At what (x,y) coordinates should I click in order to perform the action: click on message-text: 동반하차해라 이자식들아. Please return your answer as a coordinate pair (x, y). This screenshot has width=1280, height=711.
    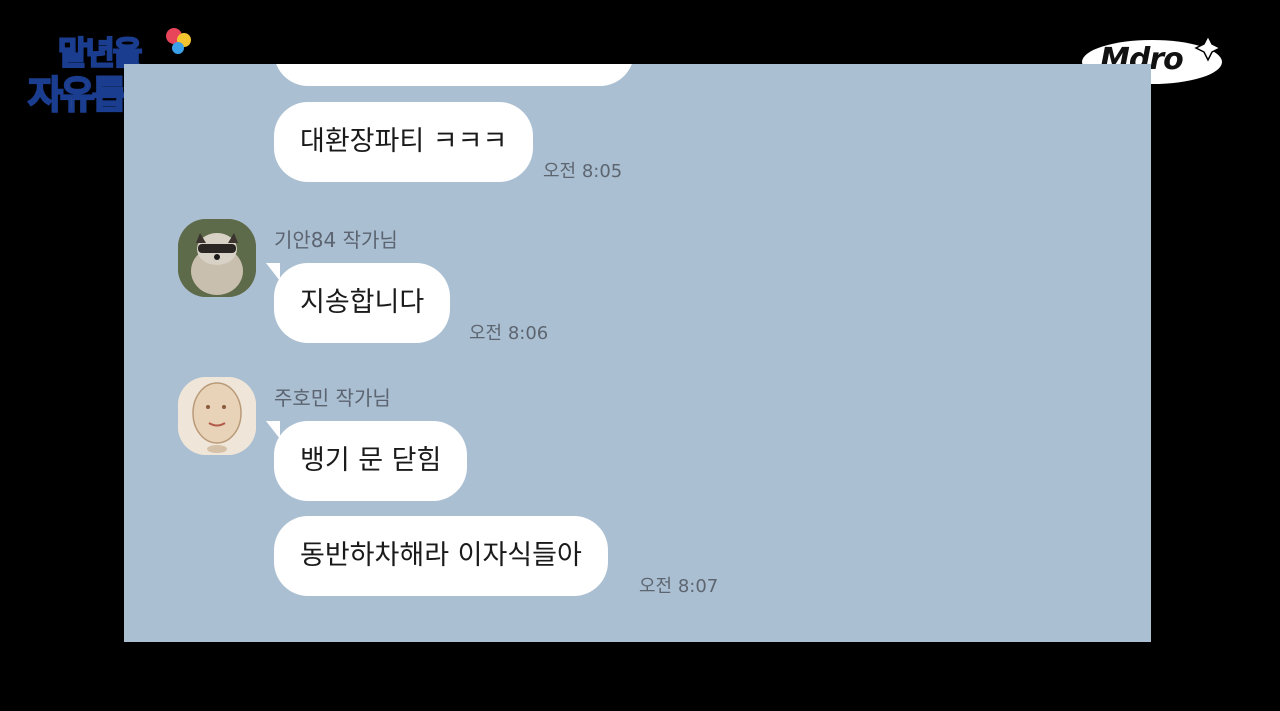
    Looking at the image, I should click on (441, 555).